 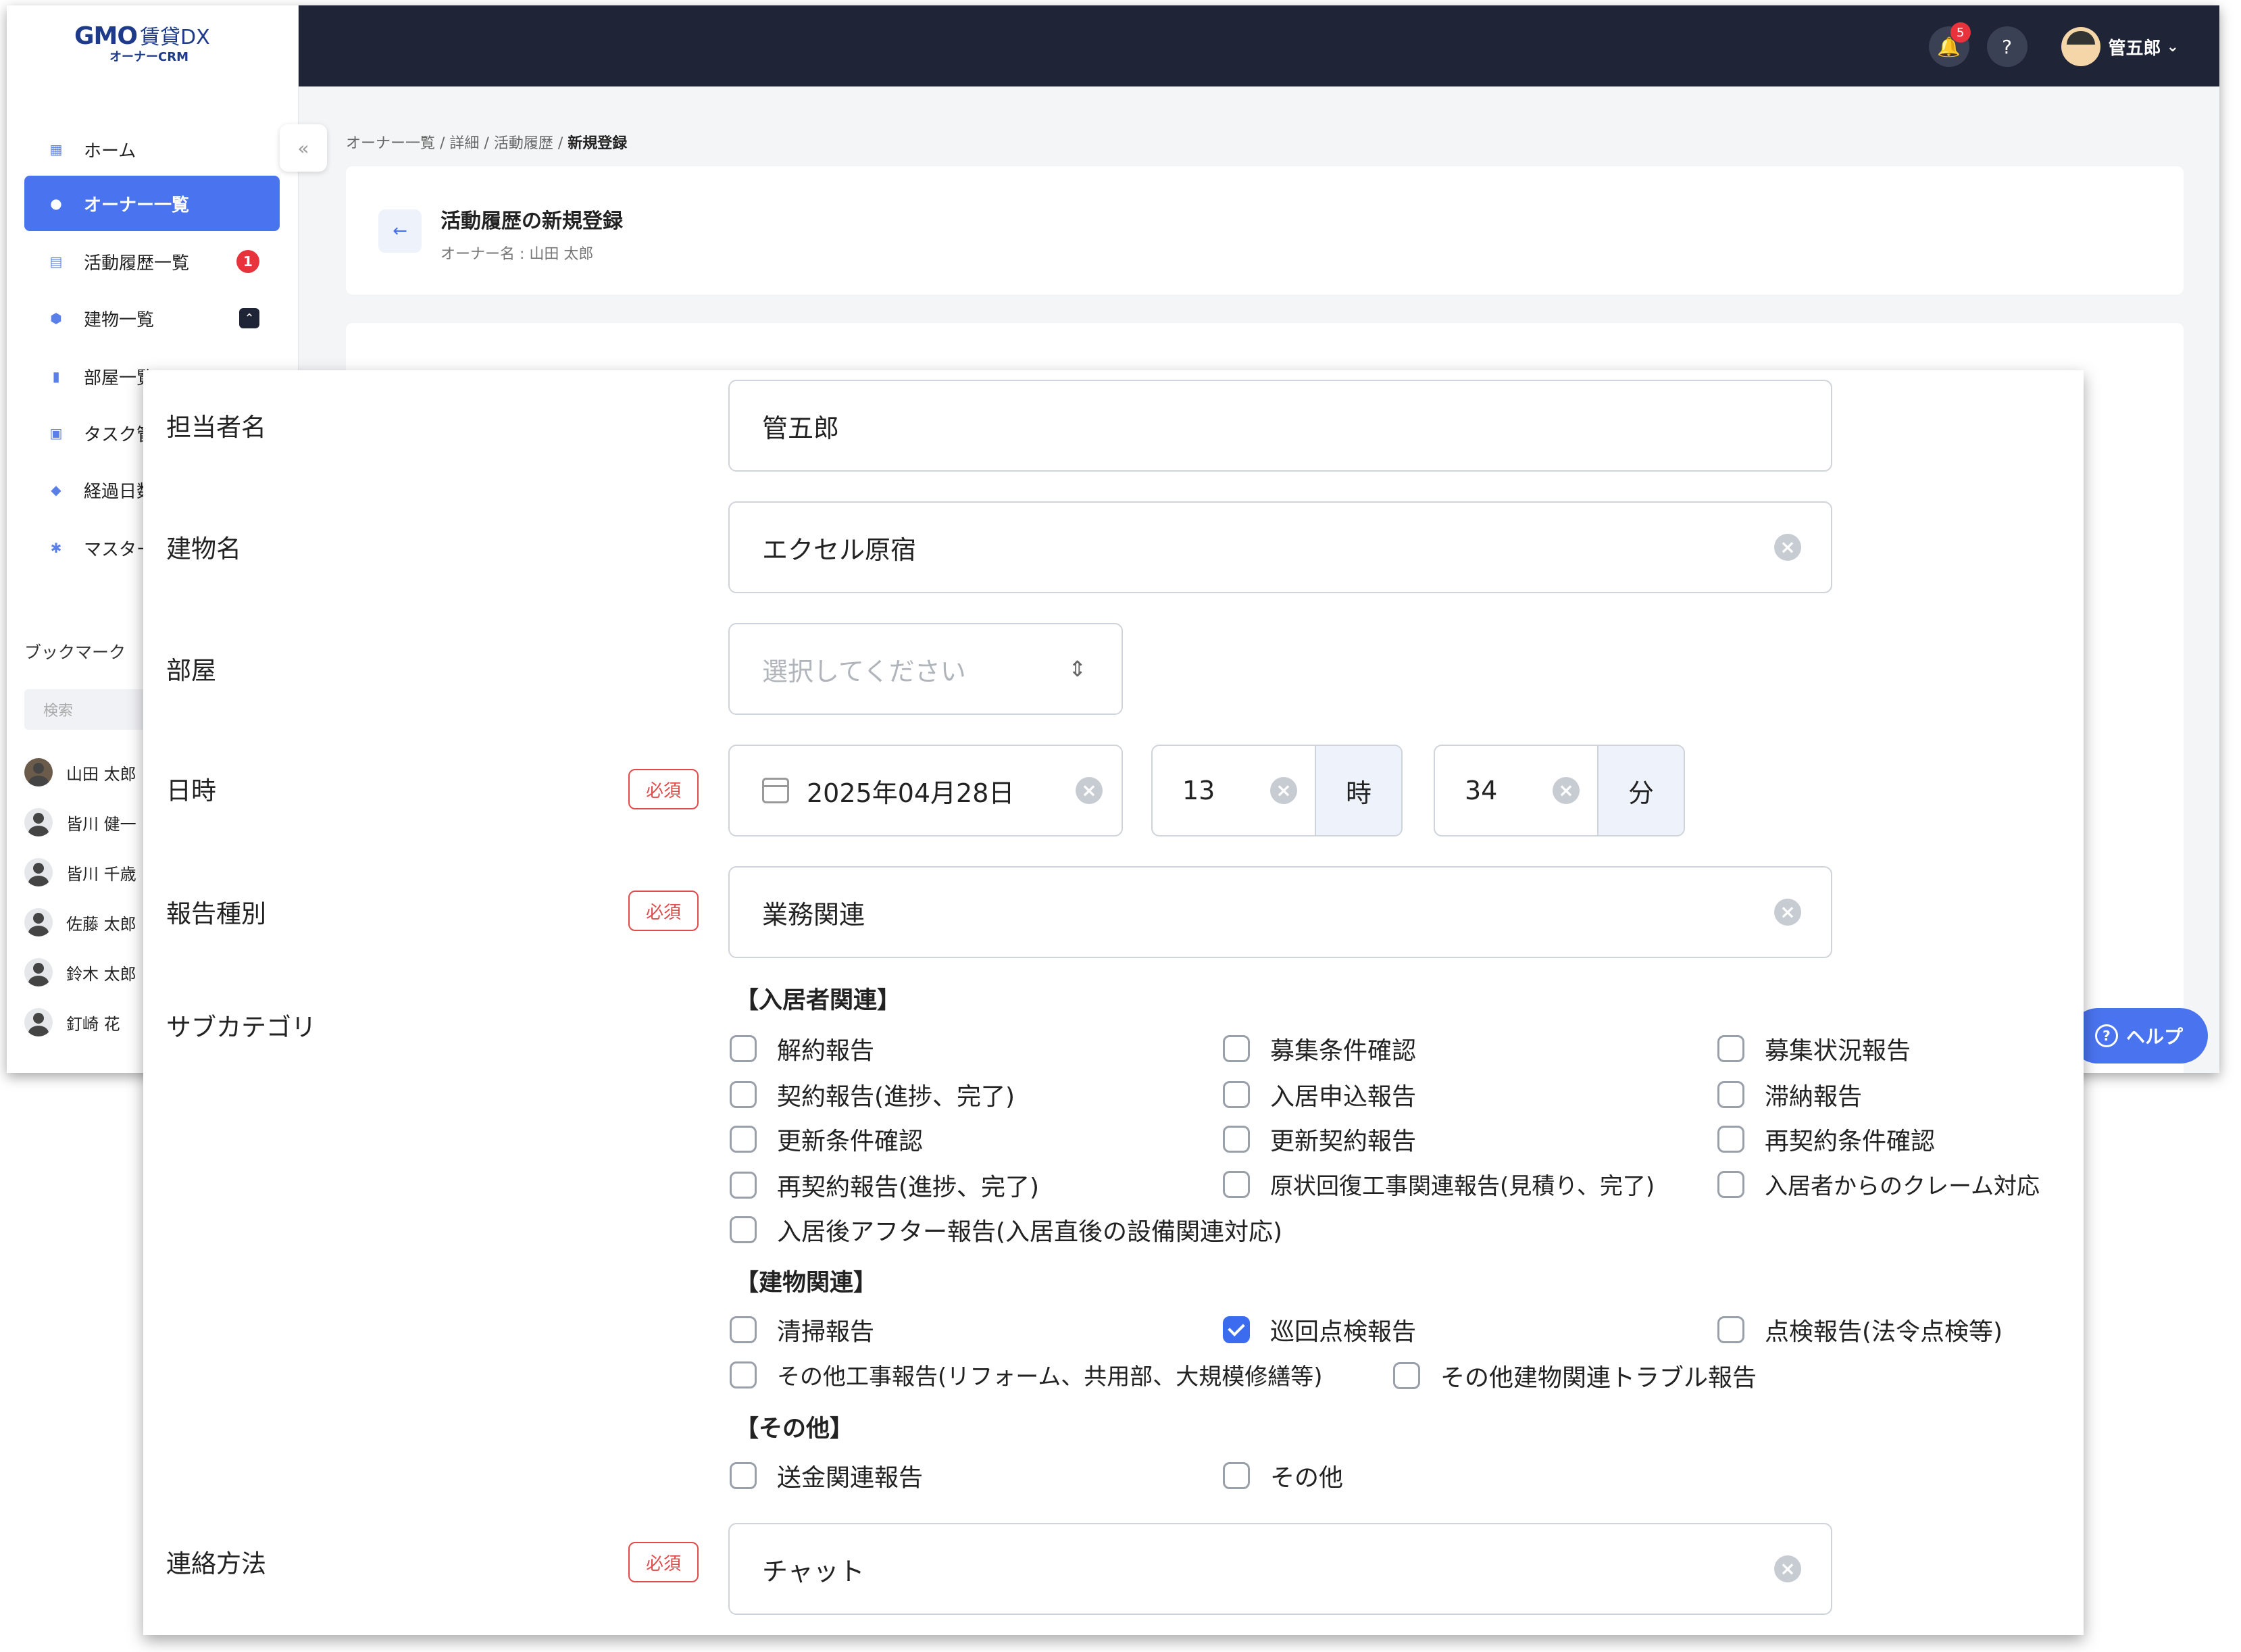 I want to click on subcategory-checkbox: その他, so click(x=1283, y=1475).